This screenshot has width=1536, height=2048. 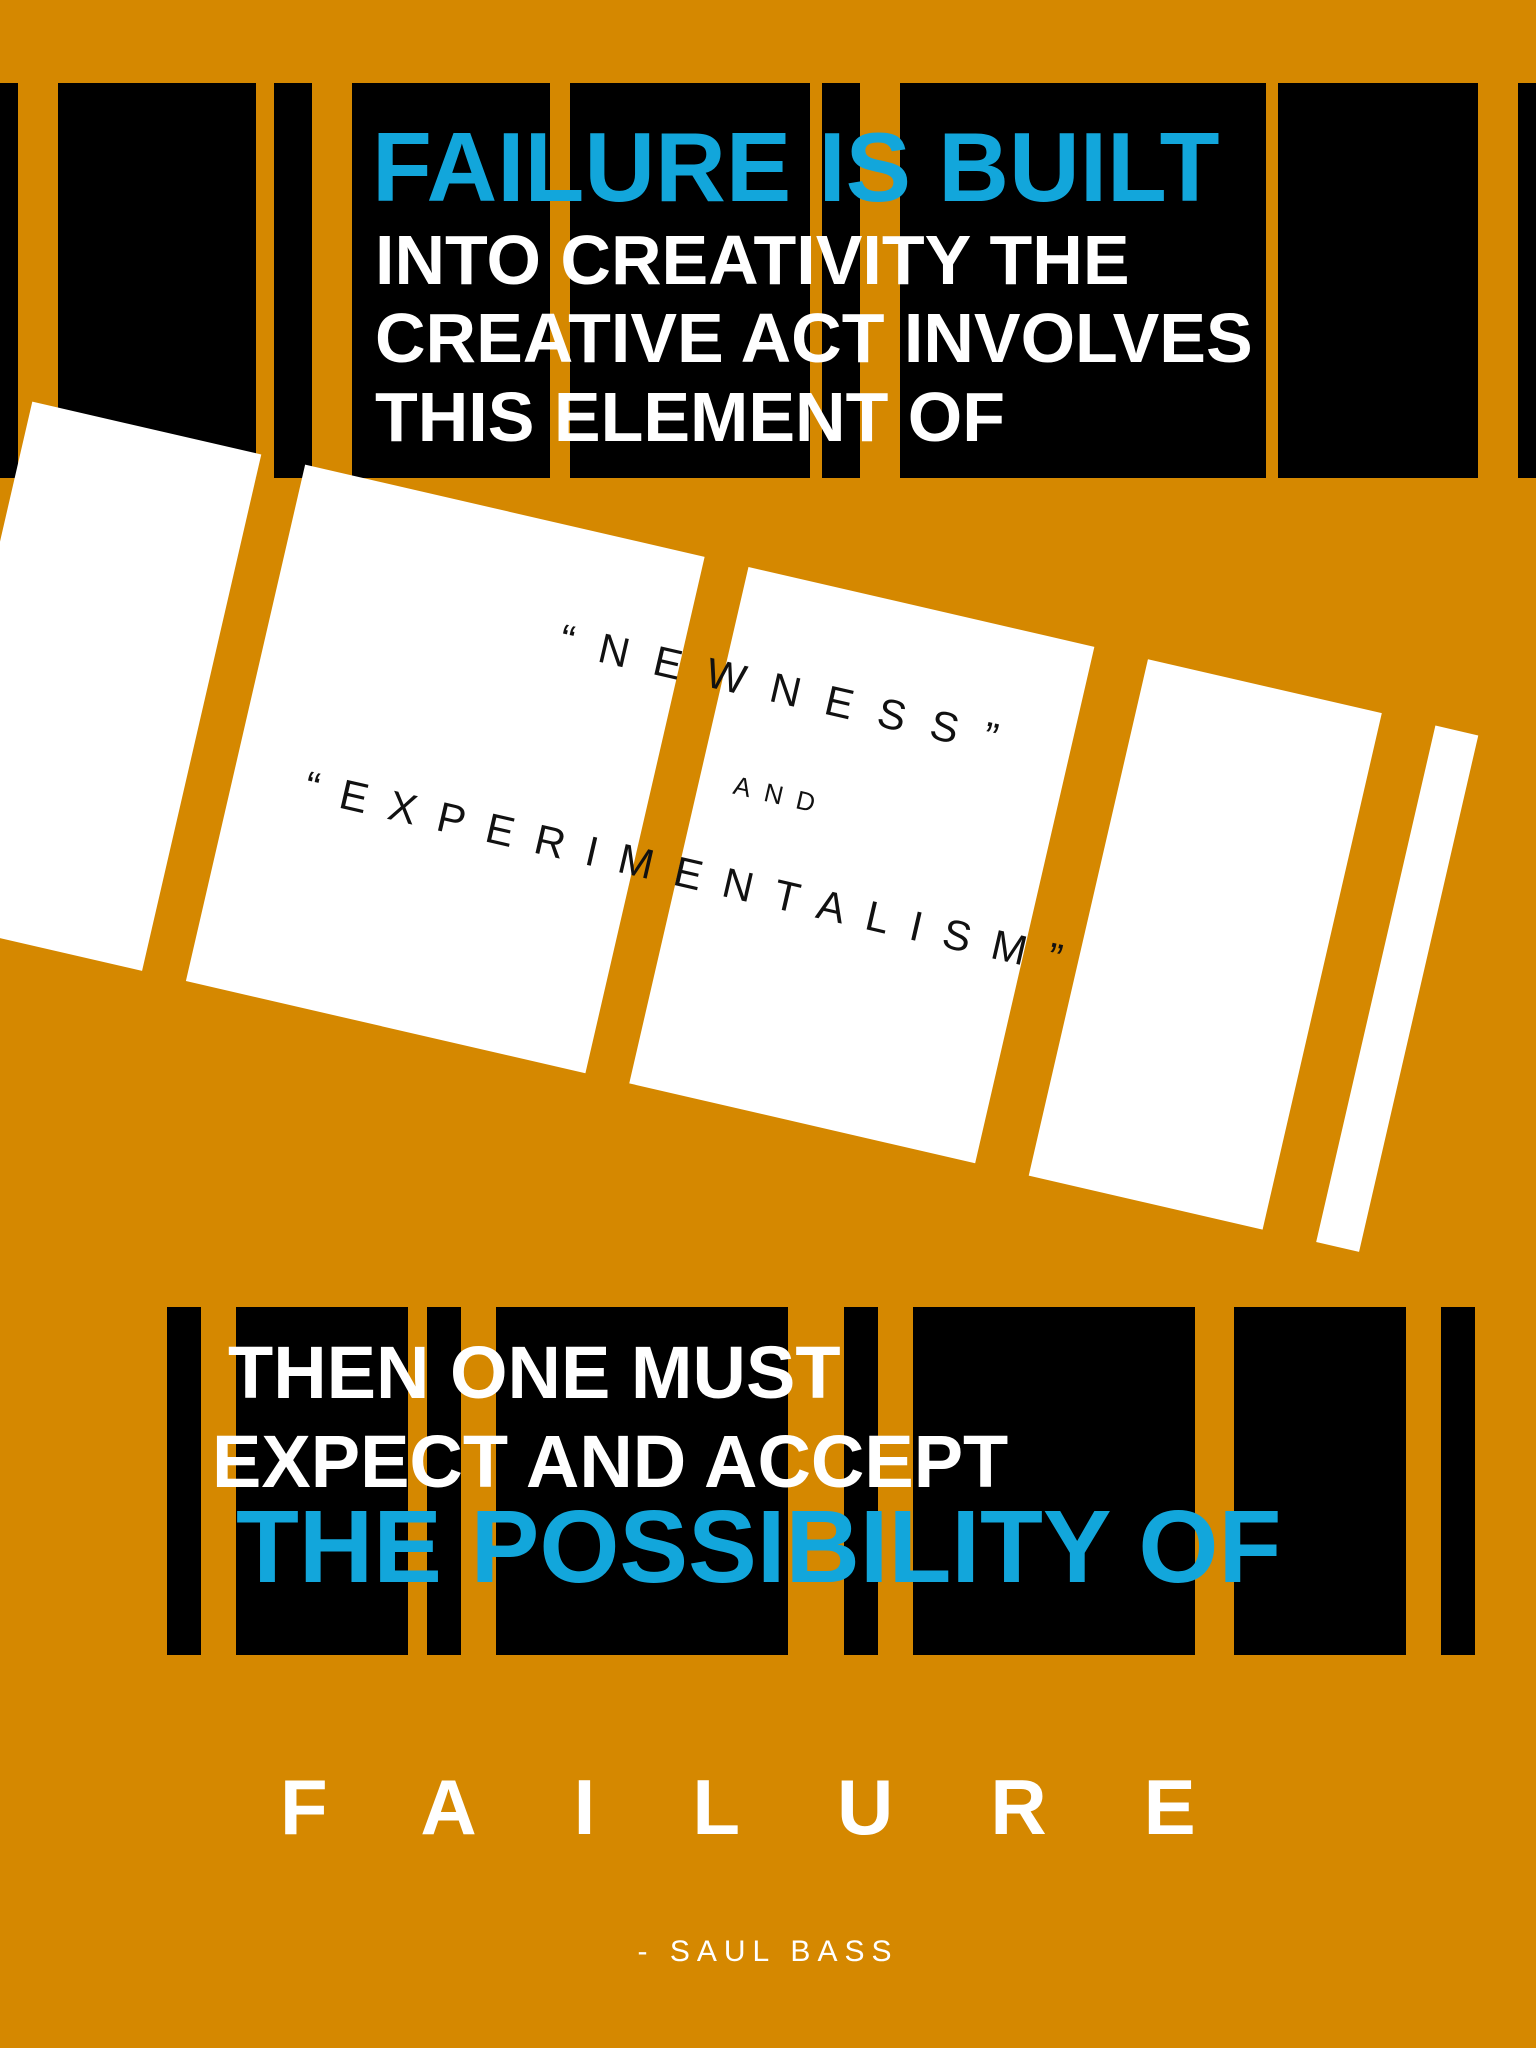 I want to click on attribution: - SAUL BASS, so click(x=768, y=1951).